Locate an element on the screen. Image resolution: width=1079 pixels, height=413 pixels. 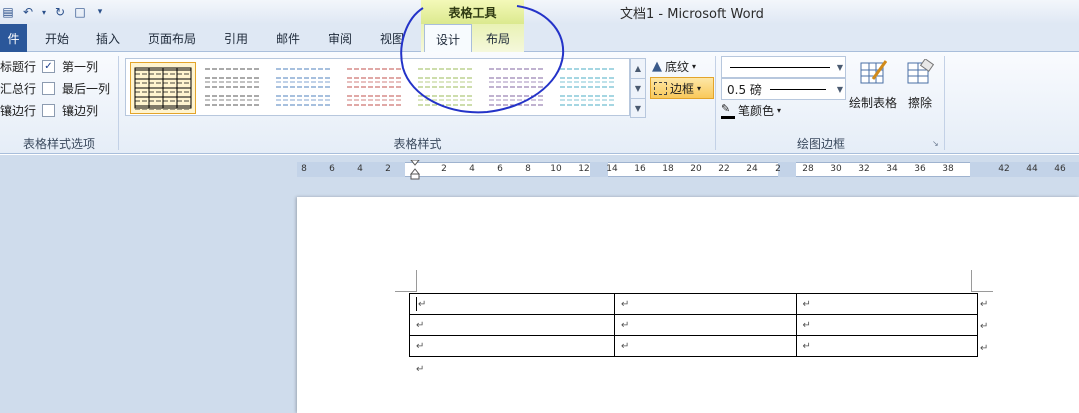
ruler-tick-label: 10 is located at coordinates (556, 169).